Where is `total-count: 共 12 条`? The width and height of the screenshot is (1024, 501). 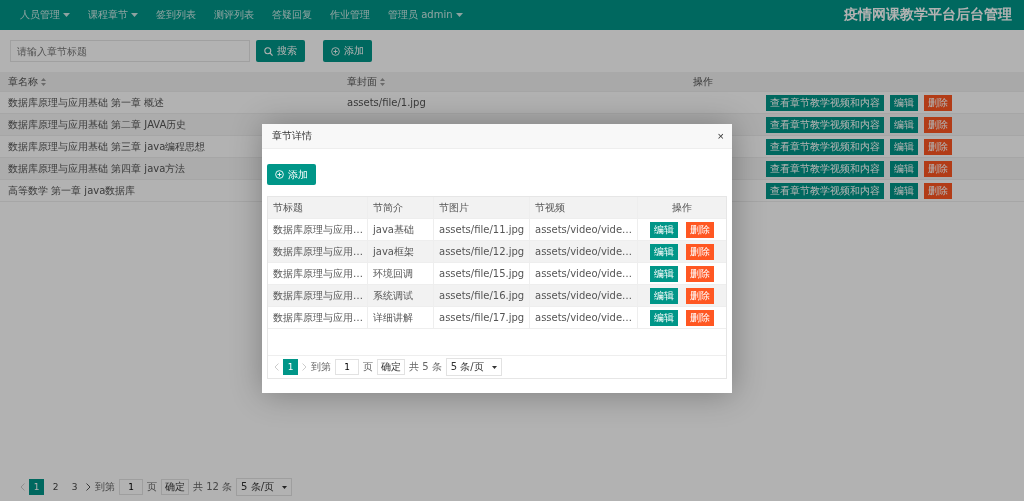
total-count: 共 12 条 is located at coordinates (213, 487).